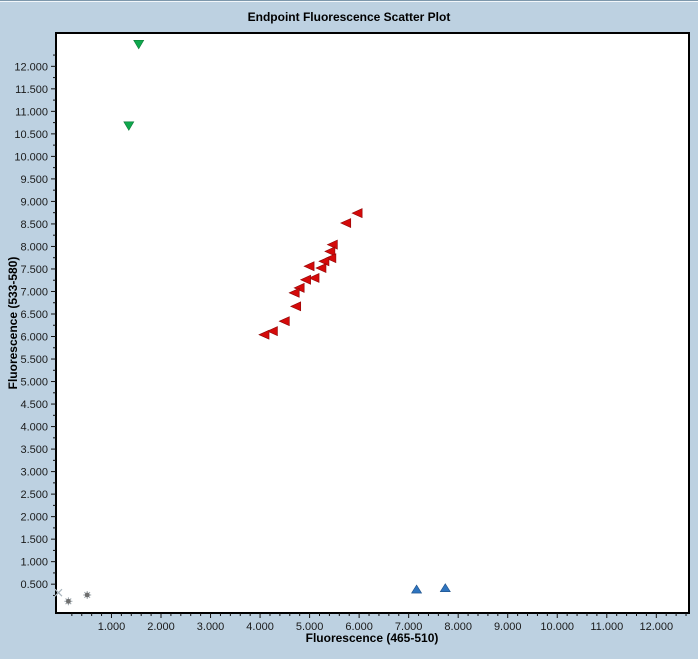 The height and width of the screenshot is (659, 698). What do you see at coordinates (31, 157) in the screenshot?
I see `y-tick-label: 10.000` at bounding box center [31, 157].